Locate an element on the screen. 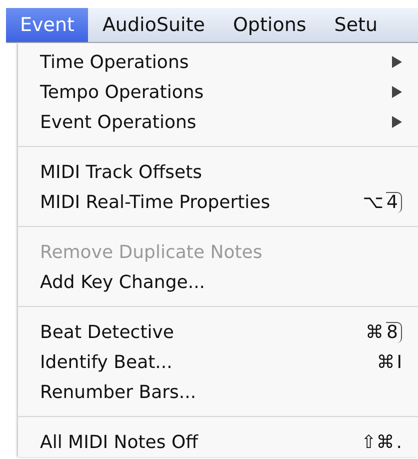 The width and height of the screenshot is (418, 459). keyboard-shortcut: ⌥ 4 is located at coordinates (382, 202).